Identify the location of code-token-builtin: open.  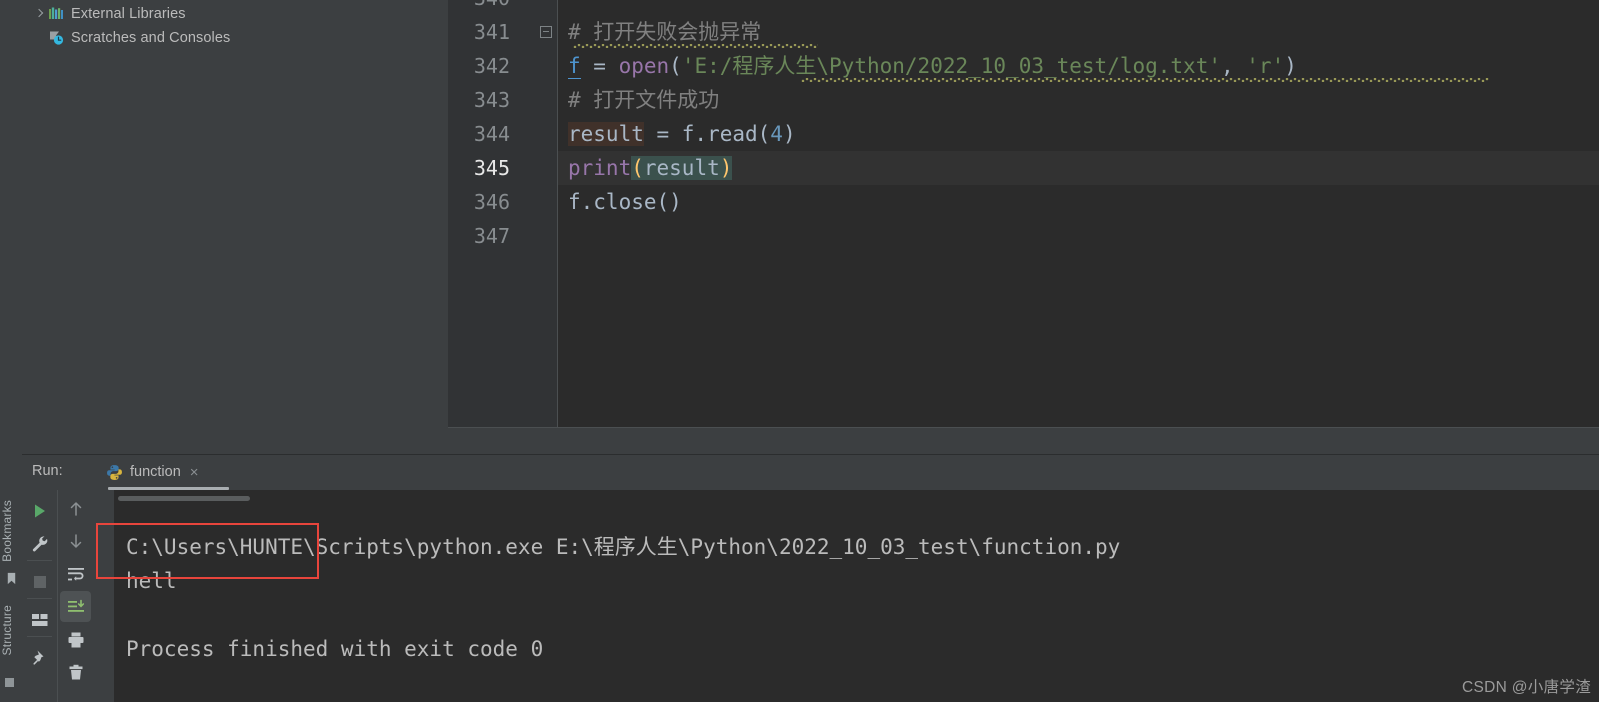
(644, 66).